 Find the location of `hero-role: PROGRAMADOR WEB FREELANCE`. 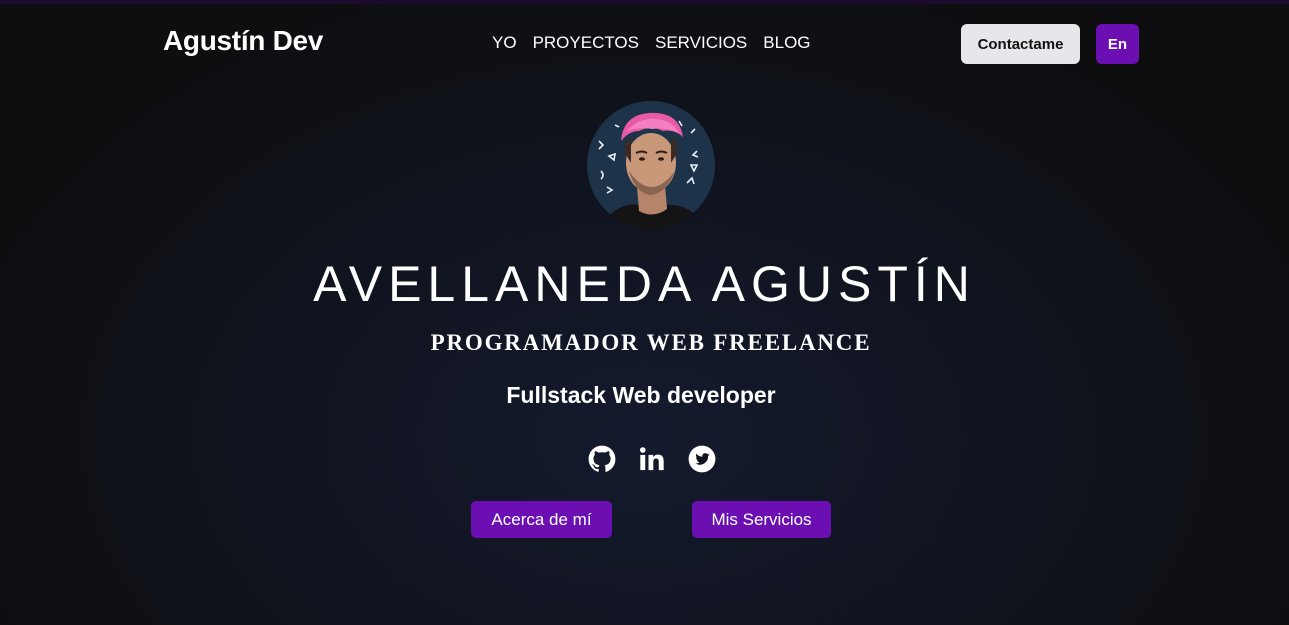

hero-role: PROGRAMADOR WEB FREELANCE is located at coordinates (651, 342).